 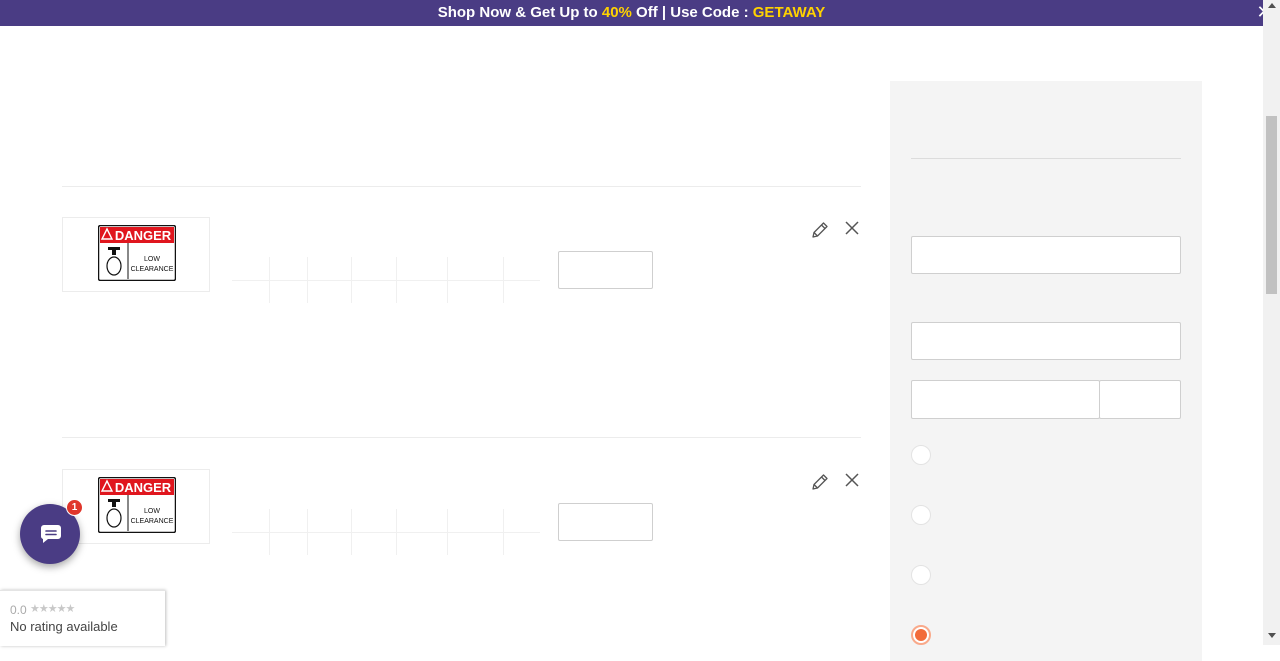 I want to click on chat-notification-badge: 1, so click(x=74, y=507).